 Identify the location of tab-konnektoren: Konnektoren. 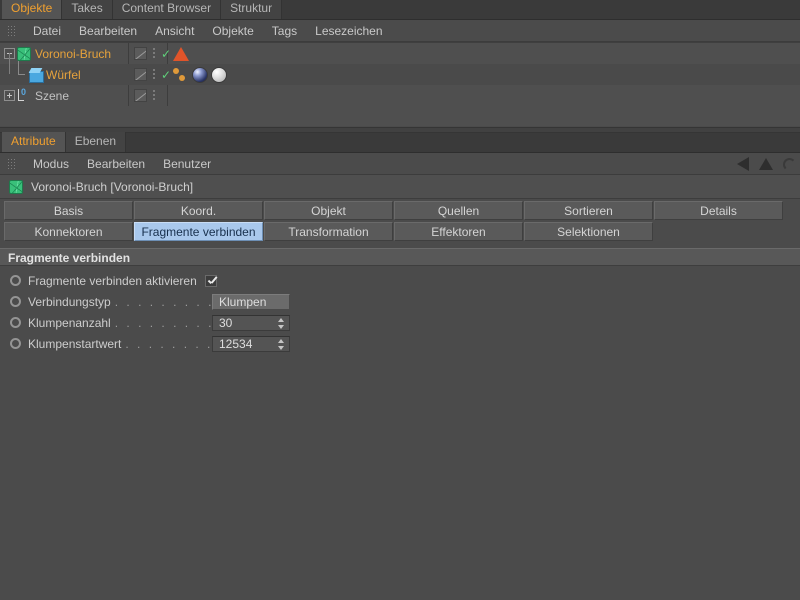
(68, 231).